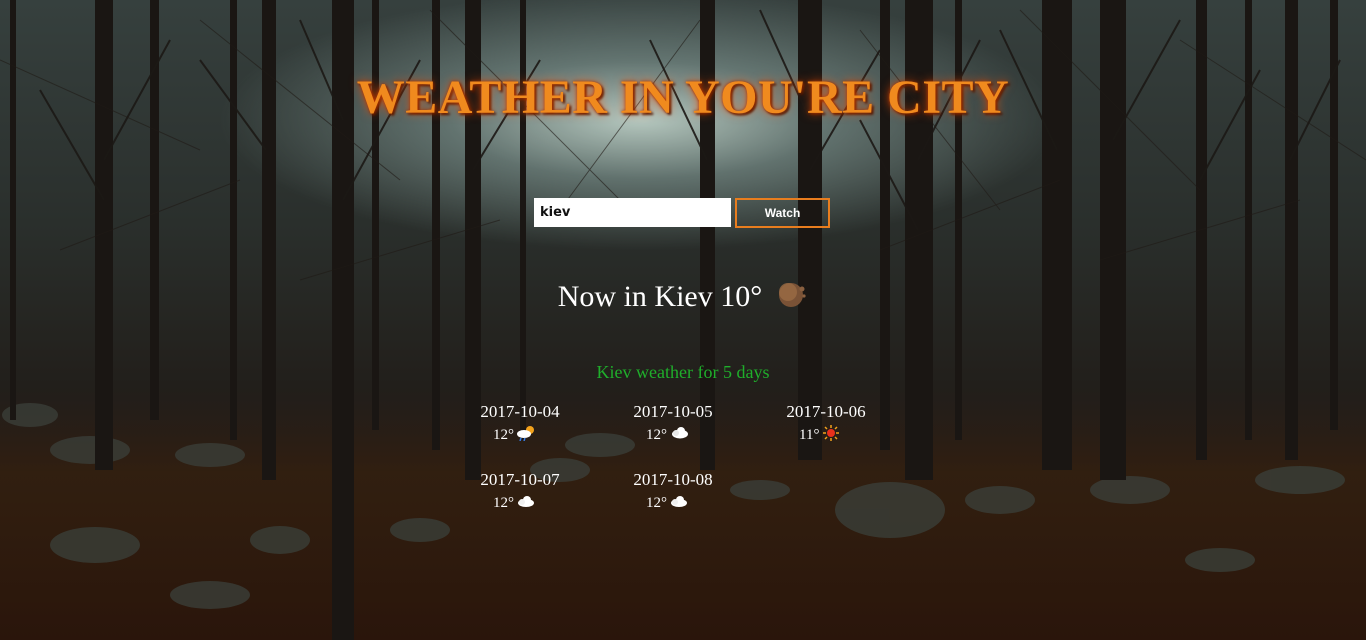 The image size is (1366, 640). What do you see at coordinates (537, 491) in the screenshot?
I see `forecast-day-4: 2017-10-07 12°` at bounding box center [537, 491].